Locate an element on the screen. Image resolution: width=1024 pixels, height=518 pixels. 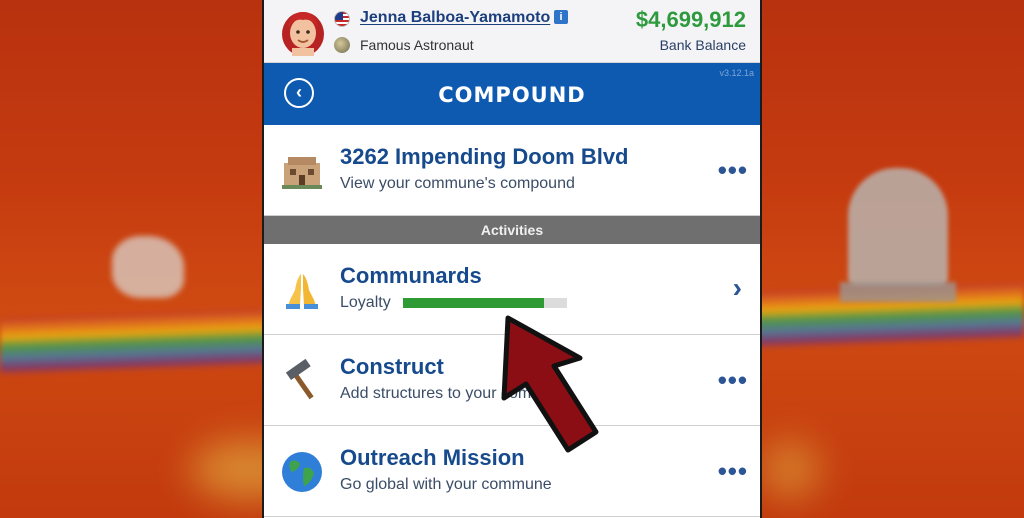
loyalty-label: Loyalty is located at coordinates (365, 302).